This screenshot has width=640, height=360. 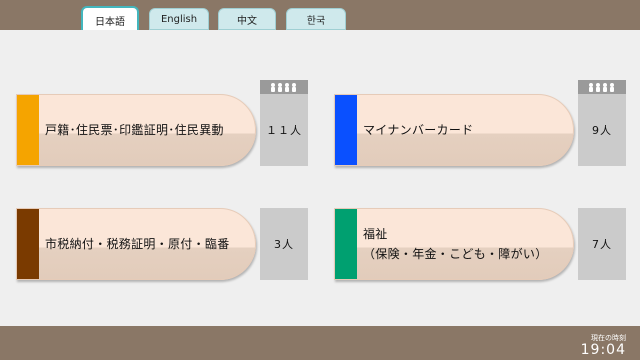 What do you see at coordinates (316, 19) in the screenshot?
I see `tab-korean: 한국` at bounding box center [316, 19].